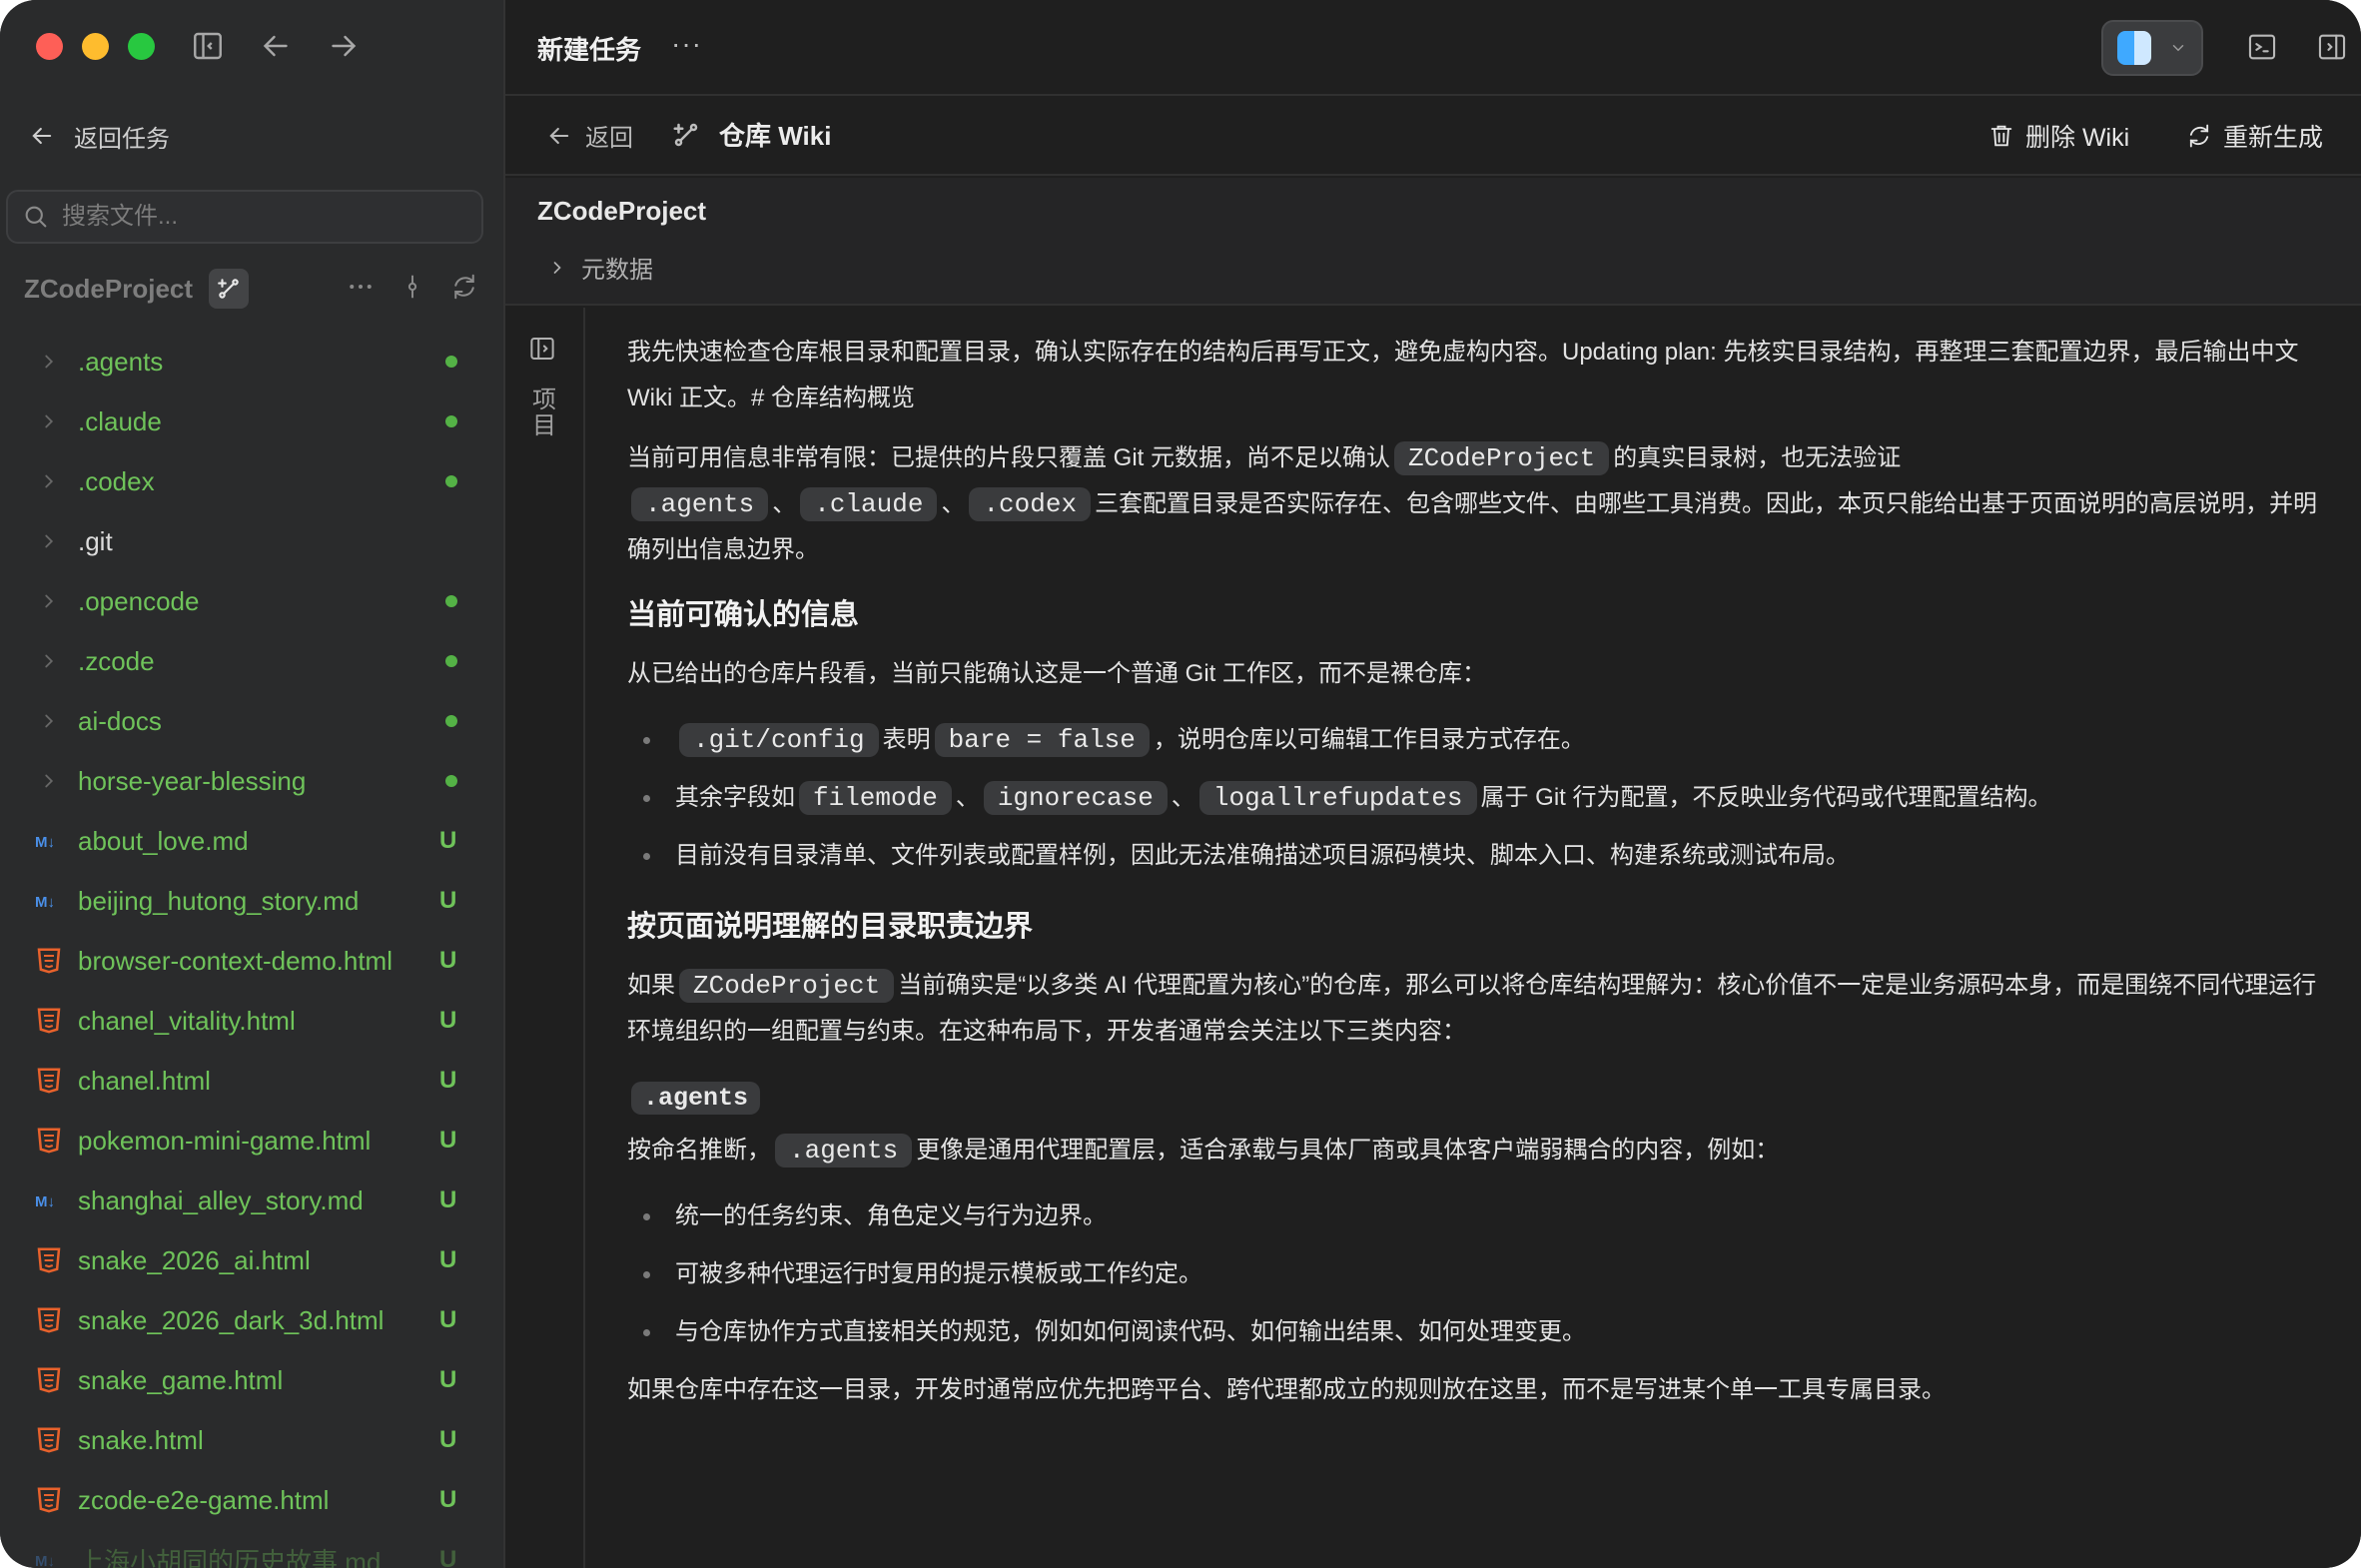  I want to click on nav-forward-icon, so click(344, 46).